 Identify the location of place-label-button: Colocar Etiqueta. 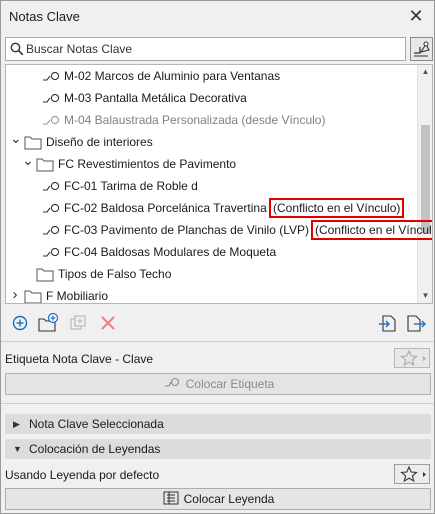
(218, 384).